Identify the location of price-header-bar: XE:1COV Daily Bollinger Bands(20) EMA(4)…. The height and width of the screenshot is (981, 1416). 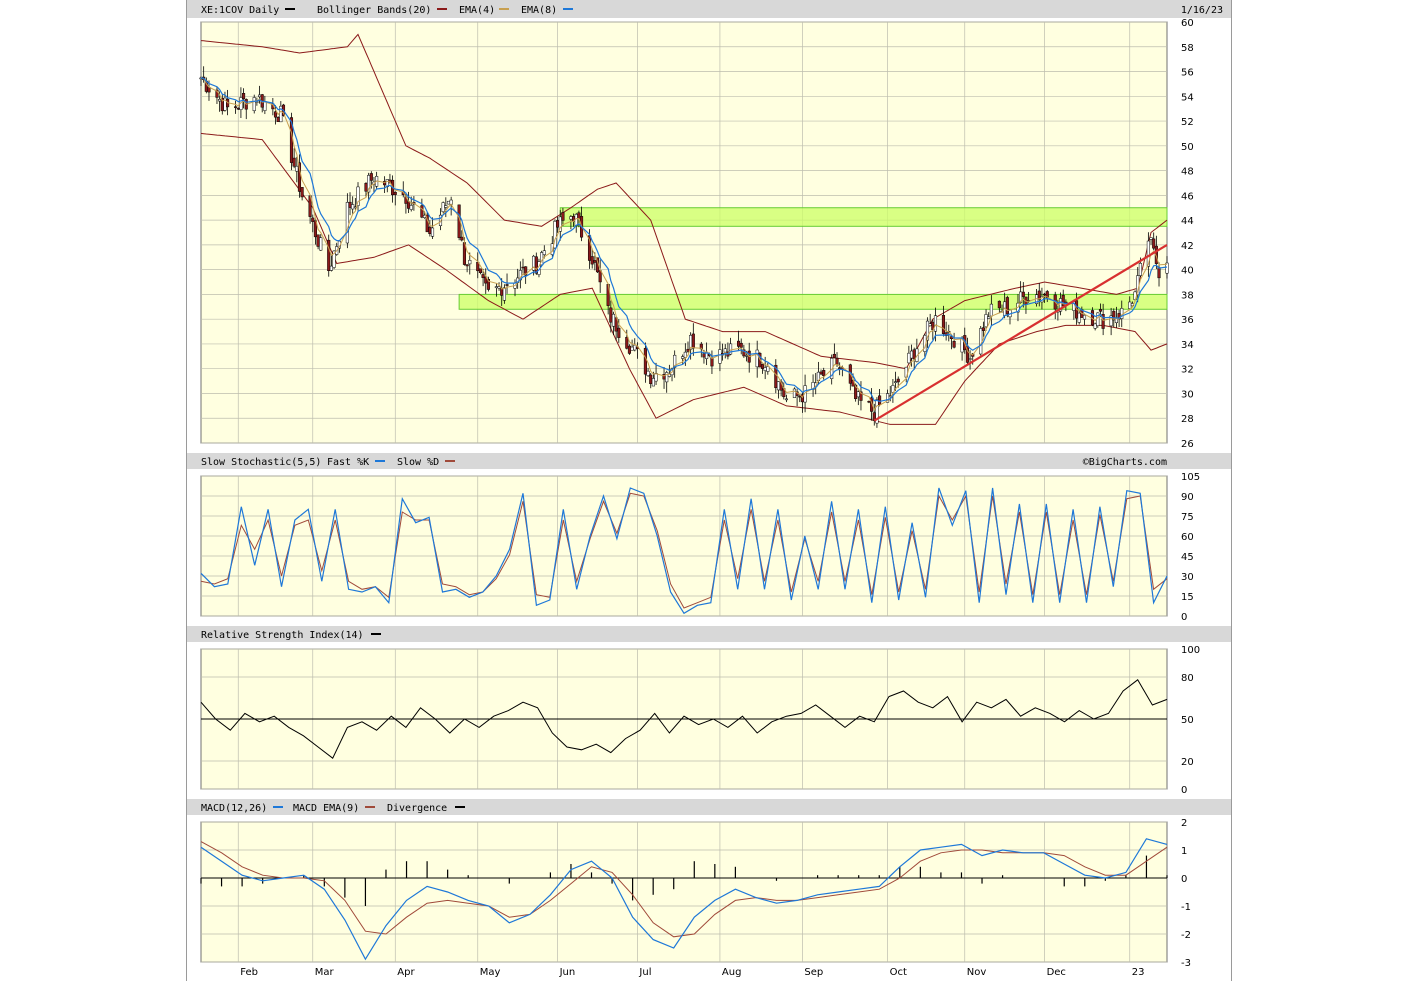
(709, 9).